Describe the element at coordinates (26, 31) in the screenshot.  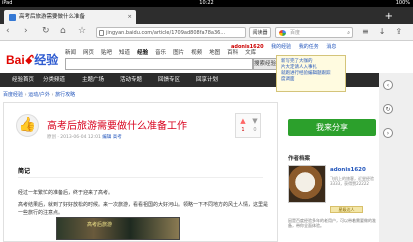
I see `forward-icon: ›` at that location.